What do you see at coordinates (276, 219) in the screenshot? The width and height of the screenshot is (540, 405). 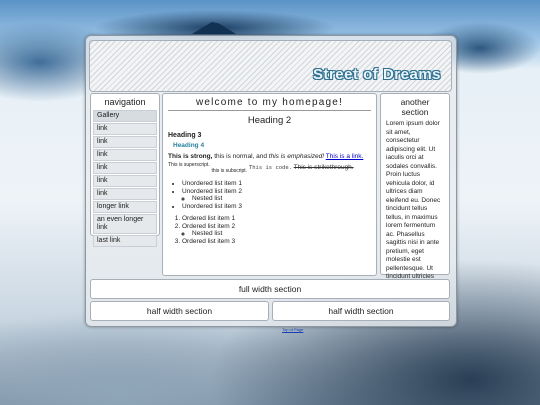 I see `list-item: Ordered list item 1` at bounding box center [276, 219].